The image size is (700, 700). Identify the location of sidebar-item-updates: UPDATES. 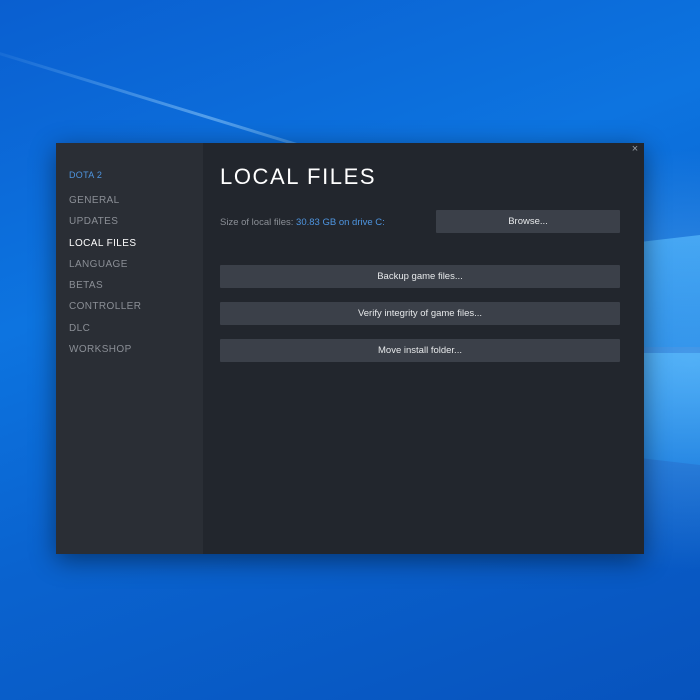
(105, 225).